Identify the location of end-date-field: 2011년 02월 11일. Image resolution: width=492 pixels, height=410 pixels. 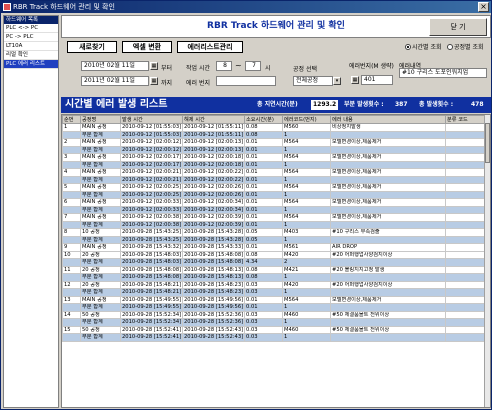
(115, 81).